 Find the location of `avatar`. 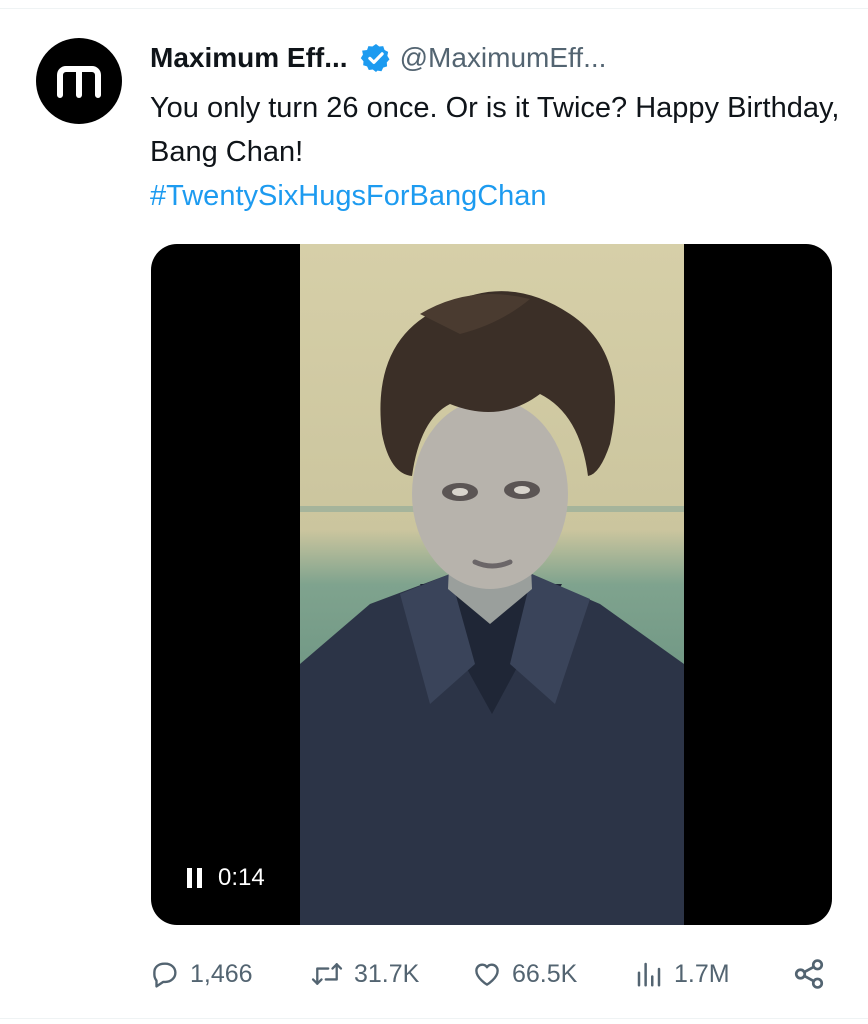

avatar is located at coordinates (79, 81).